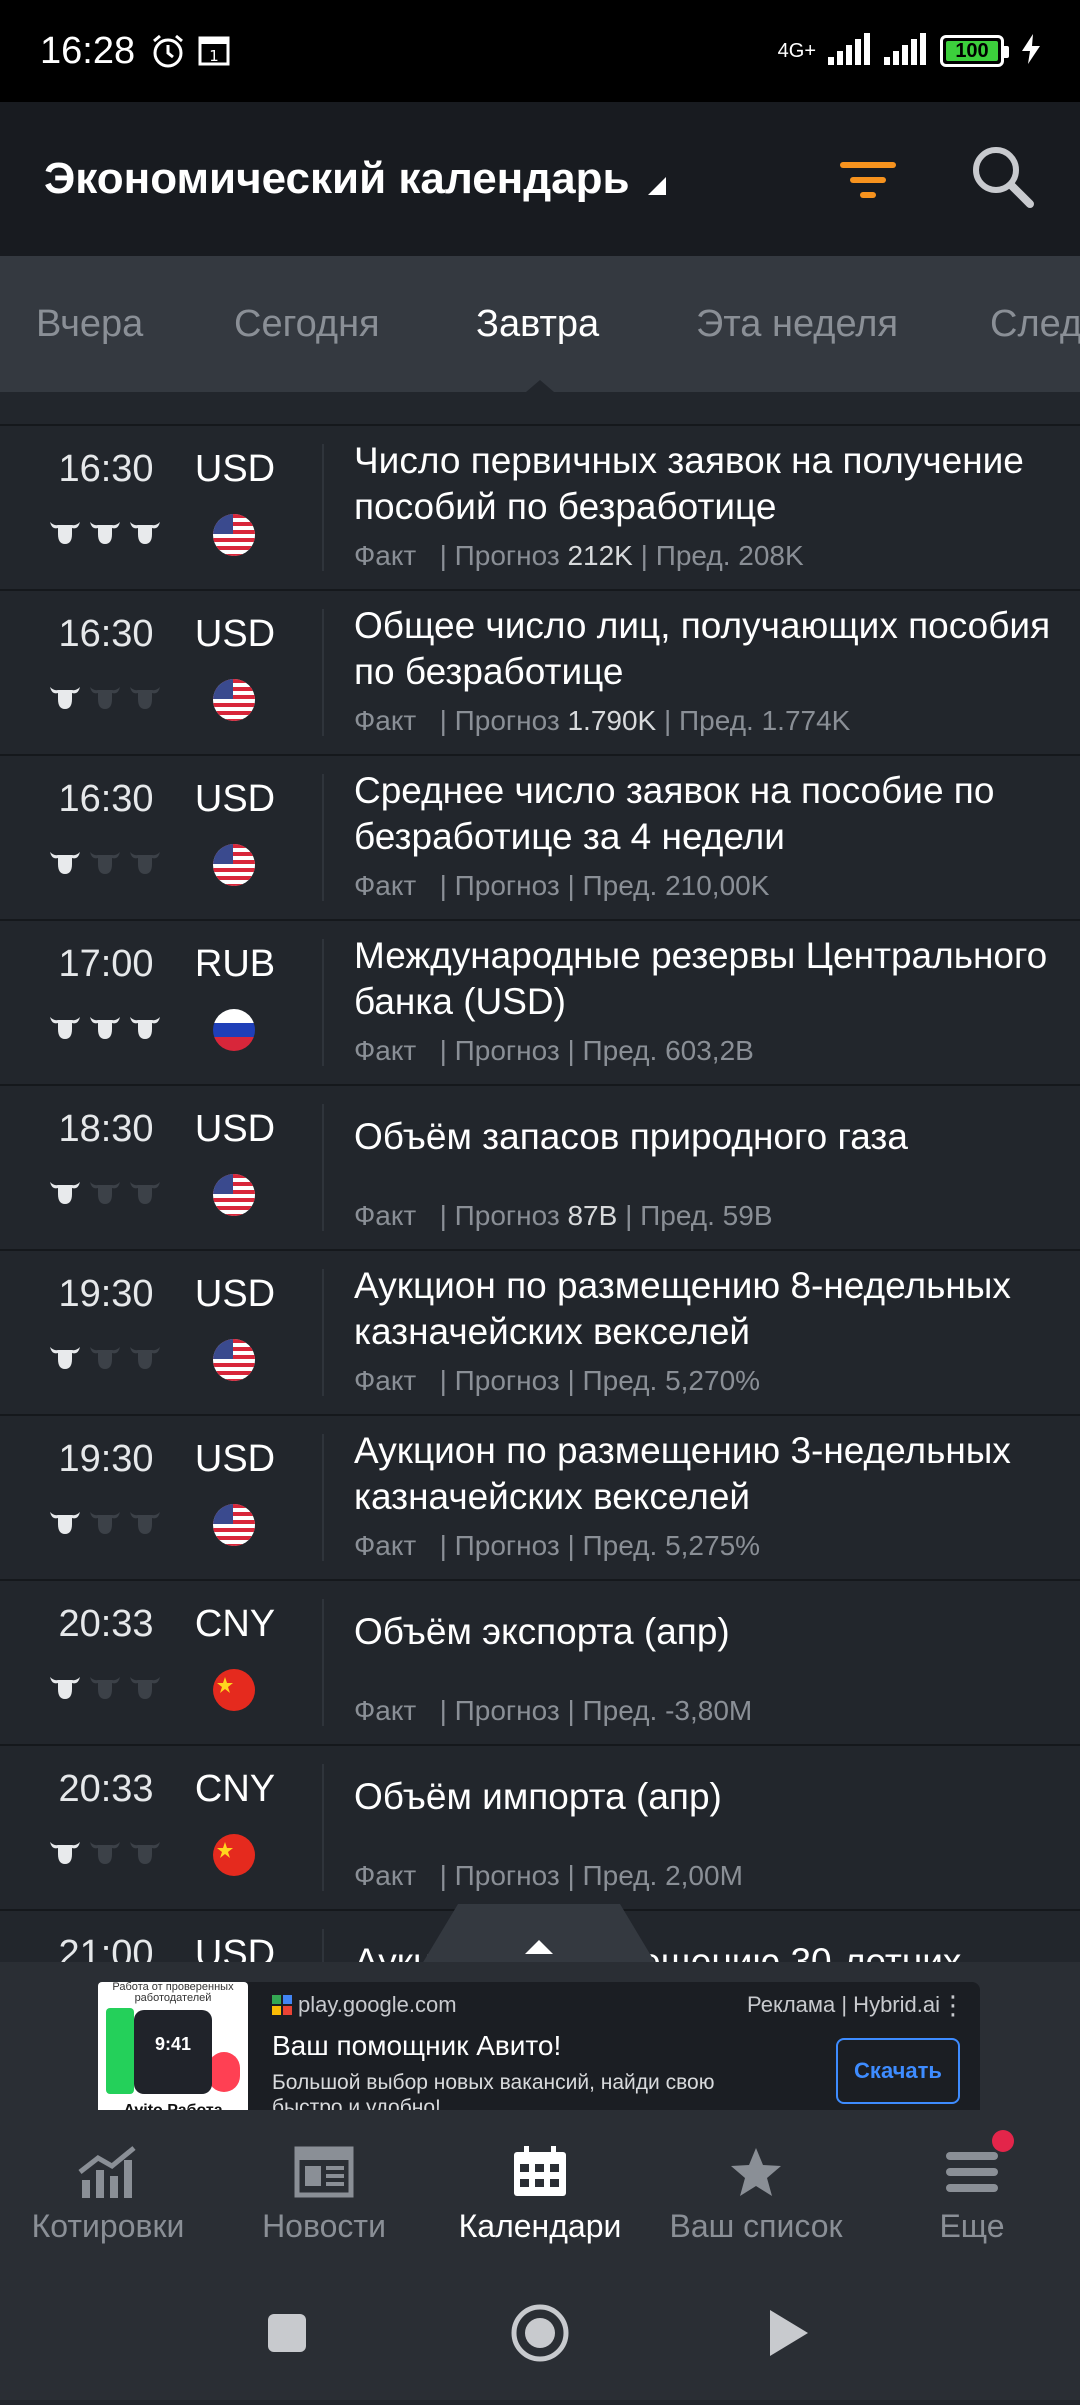 The width and height of the screenshot is (1080, 2405). What do you see at coordinates (797, 324) in the screenshot?
I see `tab-this-week: Эта неделя` at bounding box center [797, 324].